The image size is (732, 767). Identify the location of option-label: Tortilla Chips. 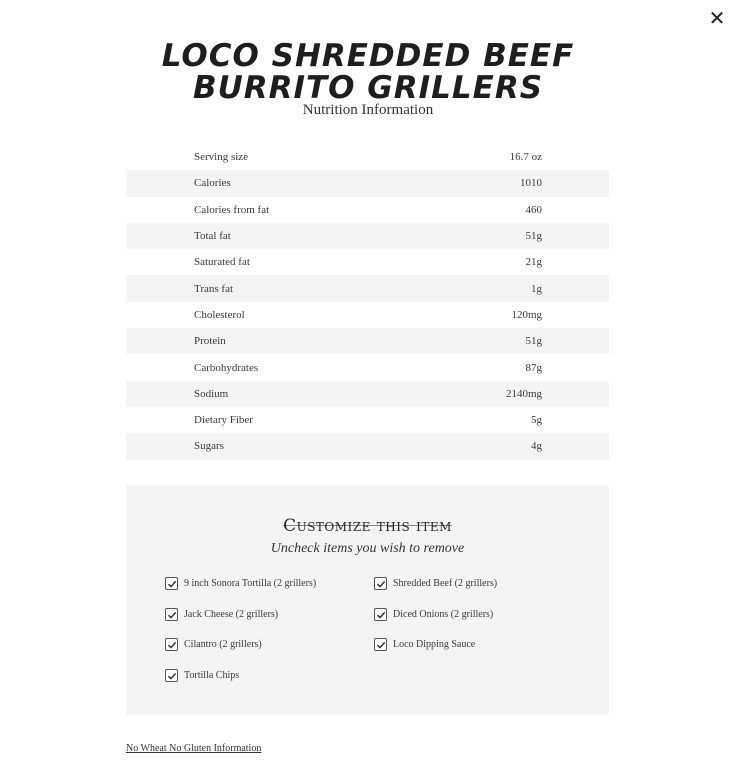
(212, 675).